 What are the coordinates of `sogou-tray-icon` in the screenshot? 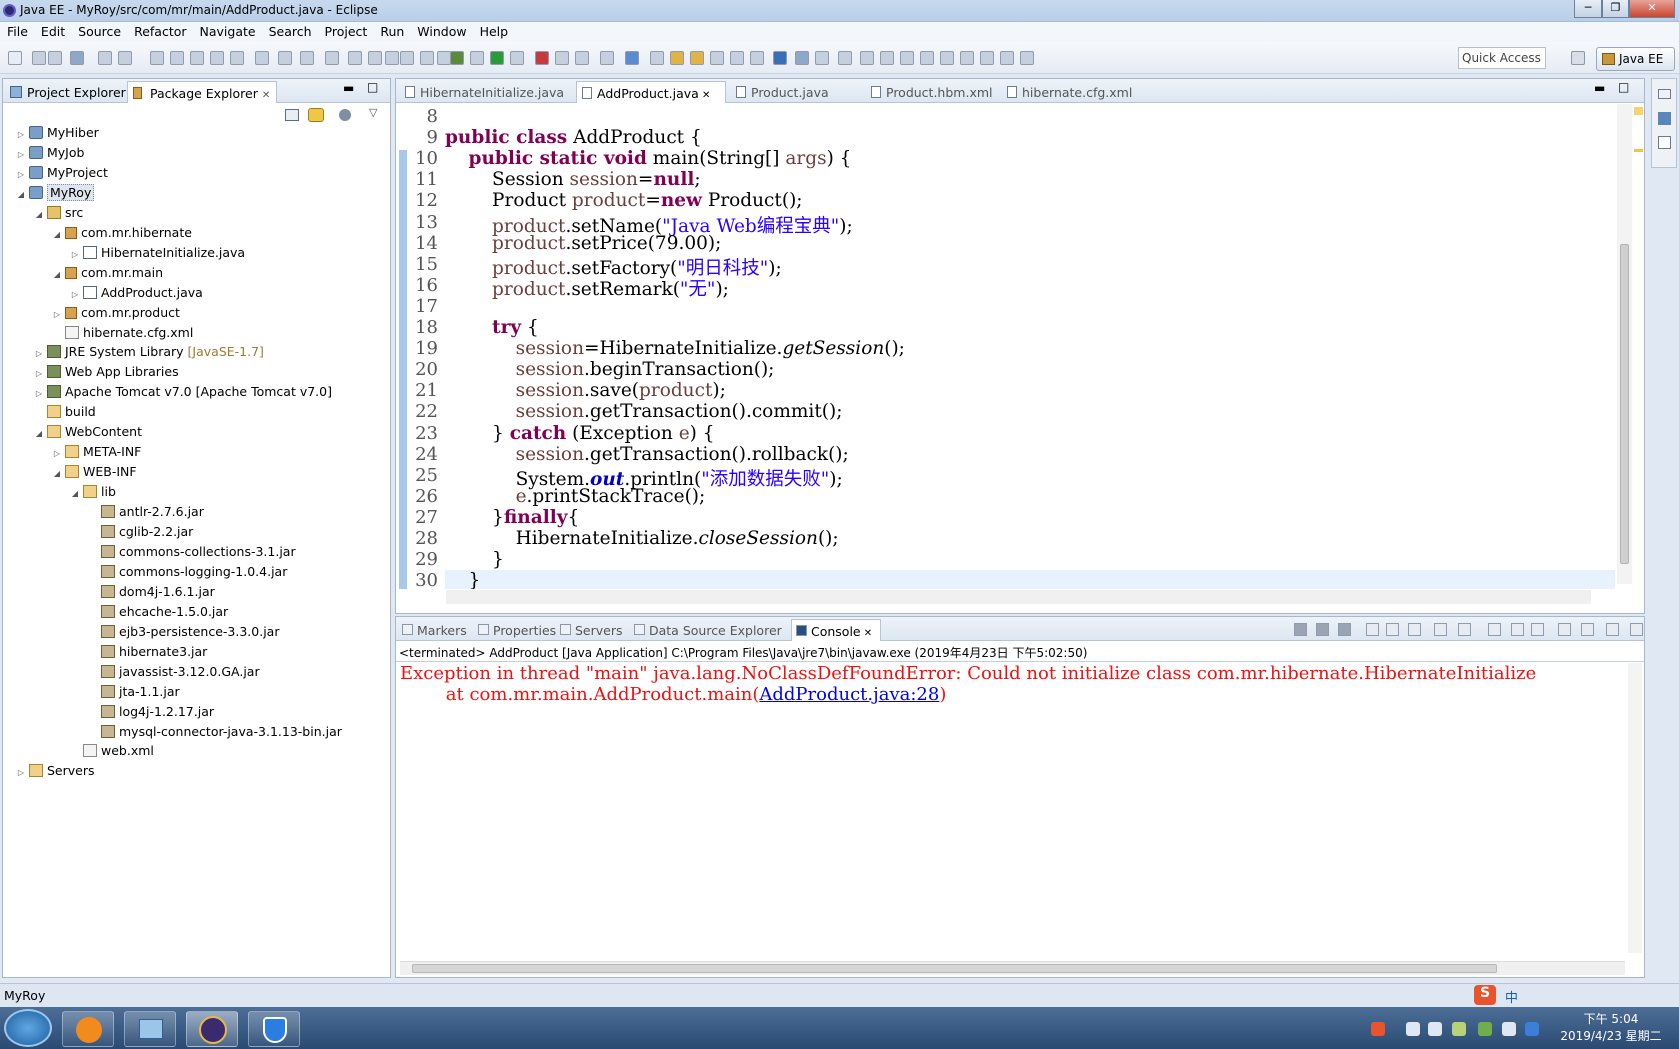 It's located at (1378, 1029).